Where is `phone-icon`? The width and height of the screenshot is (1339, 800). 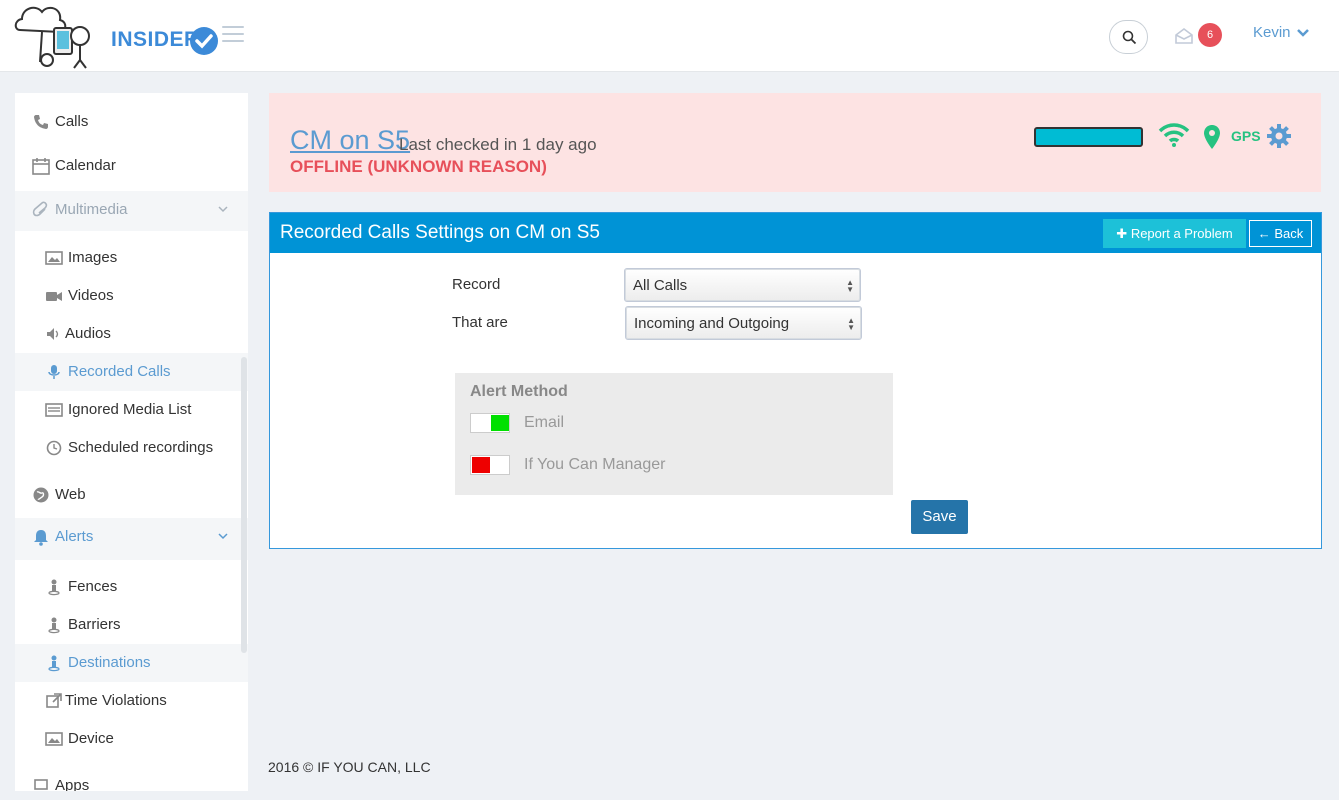
phone-icon is located at coordinates (41, 122).